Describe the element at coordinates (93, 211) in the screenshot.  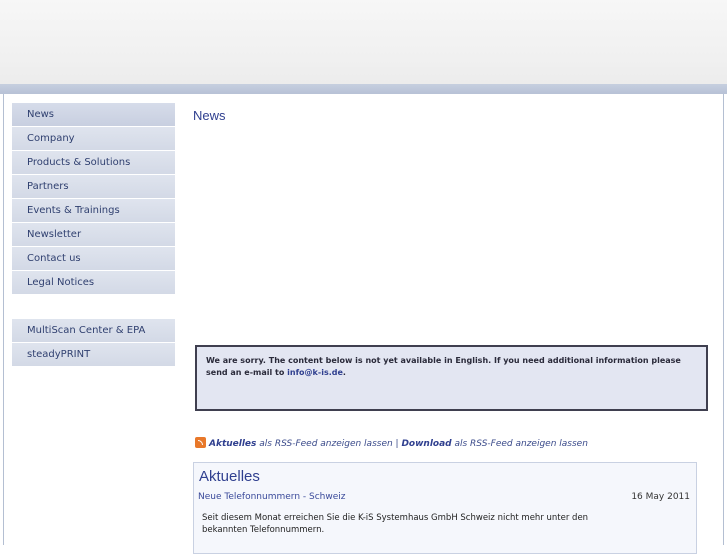
I see `sidebar-item-events-trainings: Events & Trainings` at that location.